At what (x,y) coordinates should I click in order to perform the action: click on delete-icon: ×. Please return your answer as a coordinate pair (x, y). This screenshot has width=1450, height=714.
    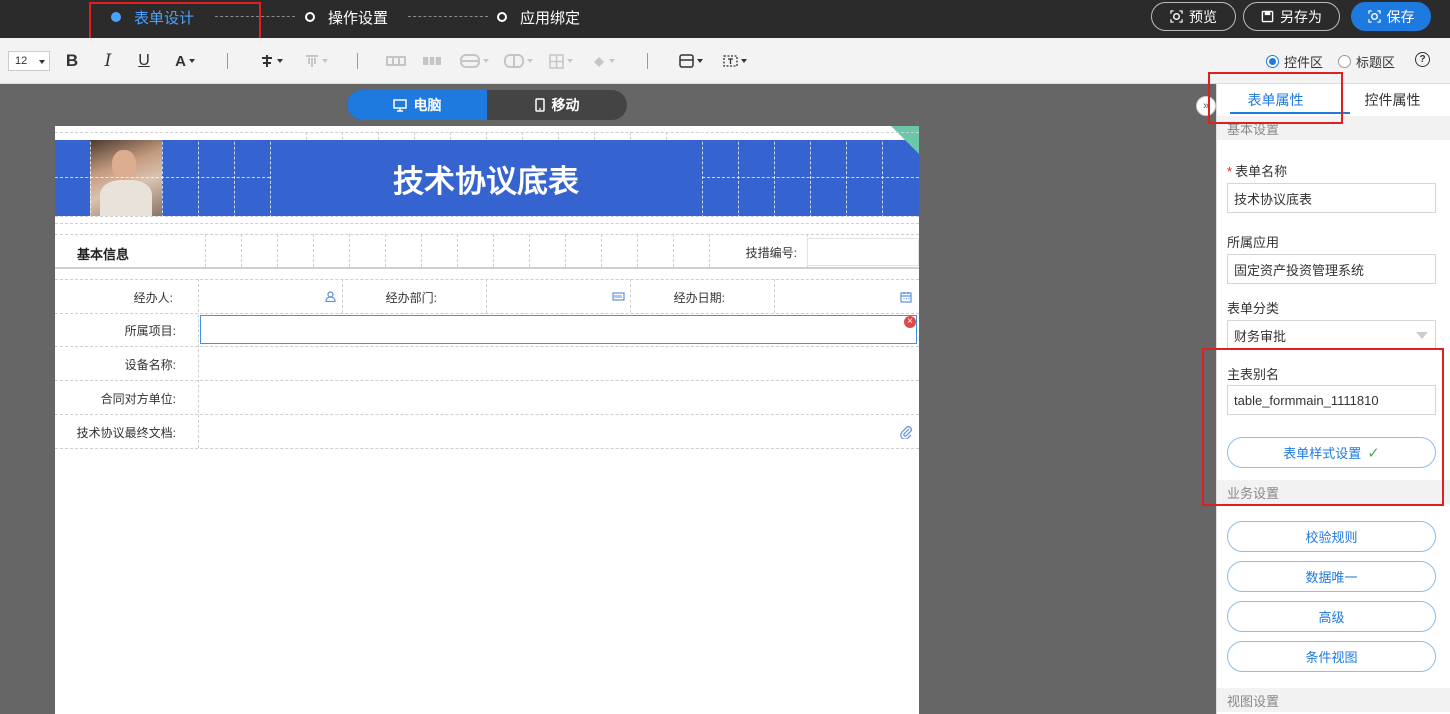
    Looking at the image, I should click on (910, 322).